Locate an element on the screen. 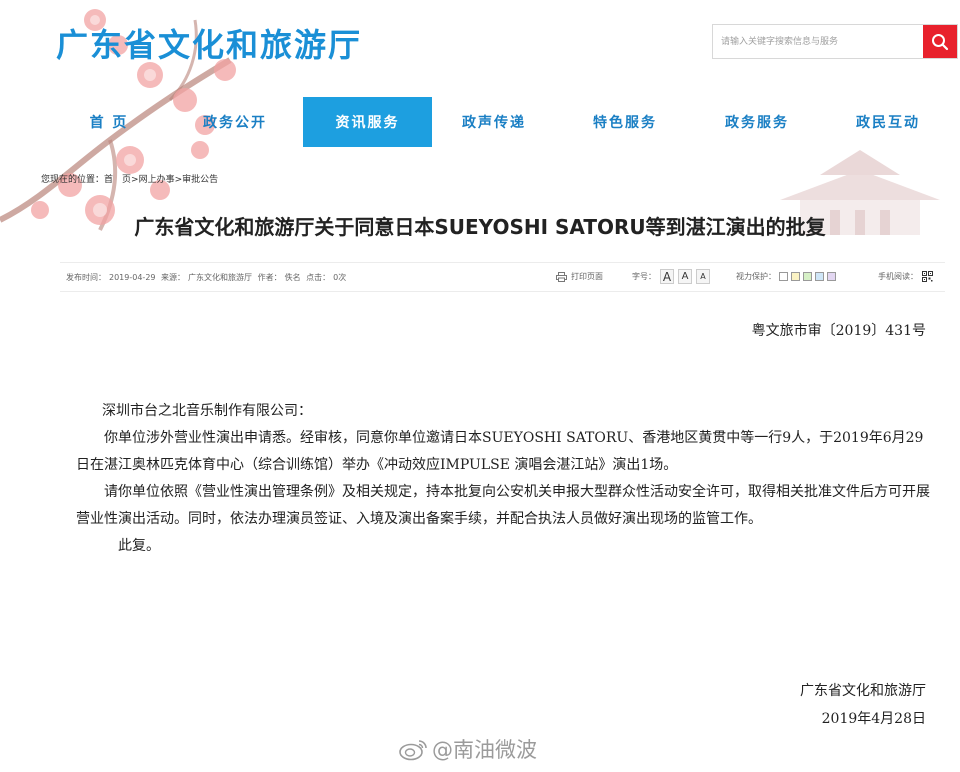 The width and height of the screenshot is (960, 772). search-input is located at coordinates (819, 41).